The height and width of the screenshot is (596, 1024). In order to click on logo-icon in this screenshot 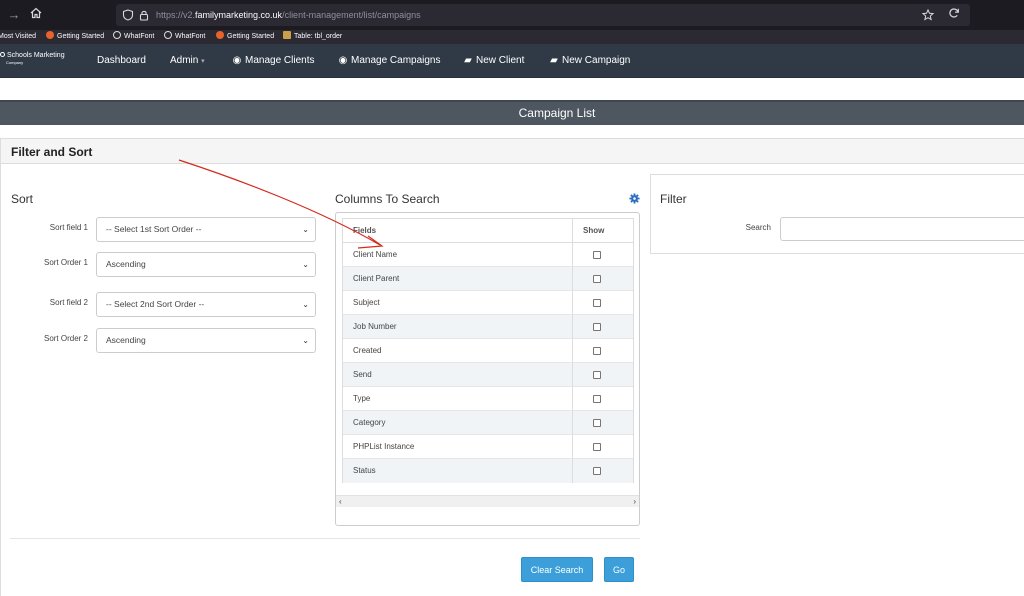, I will do `click(2, 54)`.